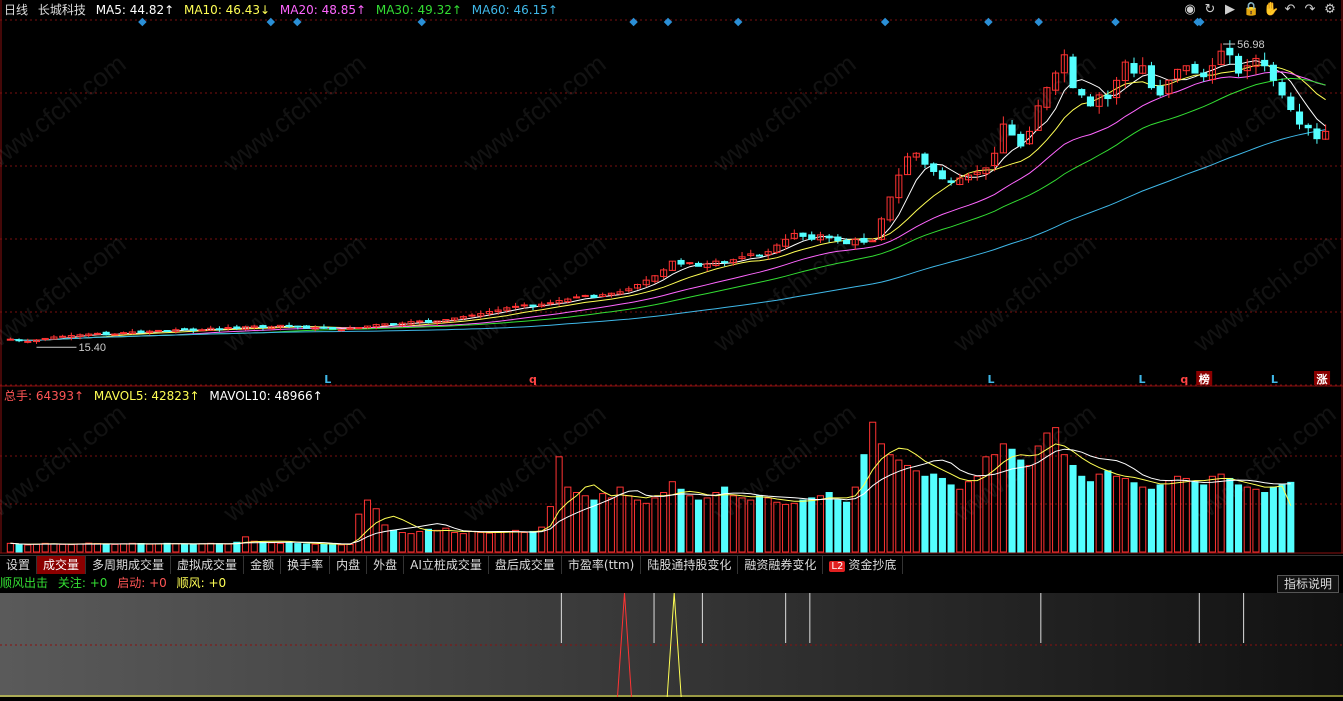 The height and width of the screenshot is (701, 1343). I want to click on ma20-label: MA20: 48.85↑, so click(323, 10).